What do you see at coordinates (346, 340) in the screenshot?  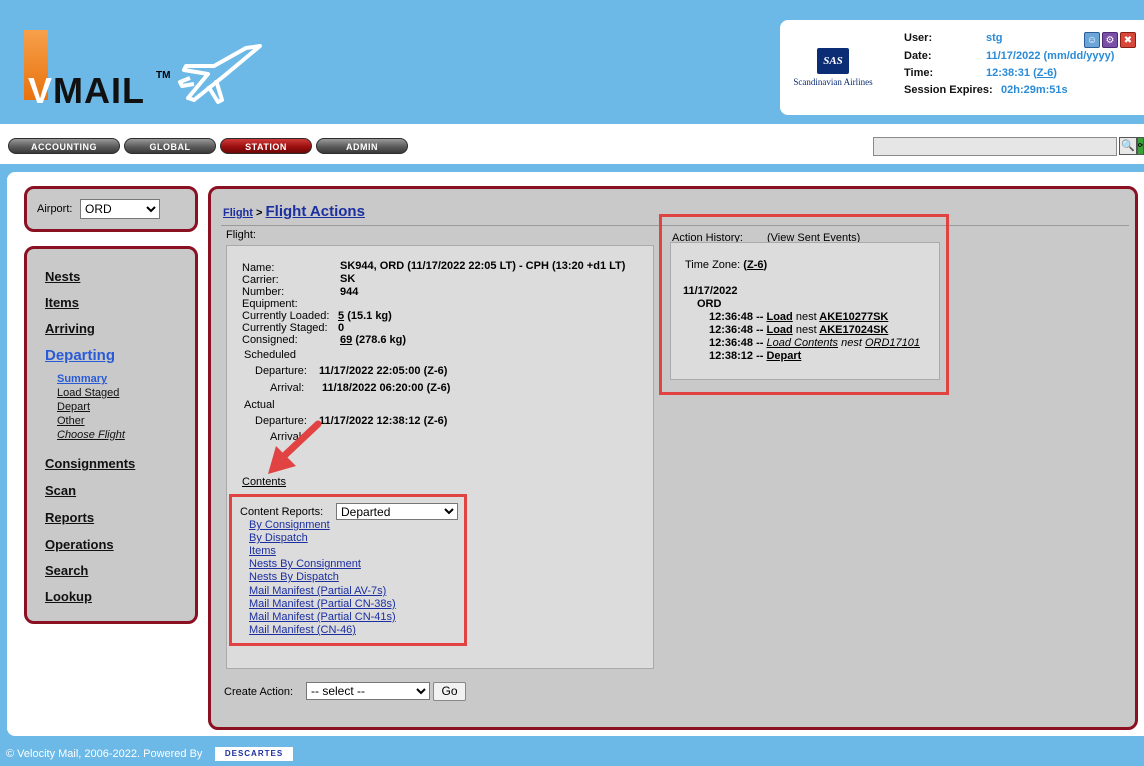 I see `consigned-link: 69` at bounding box center [346, 340].